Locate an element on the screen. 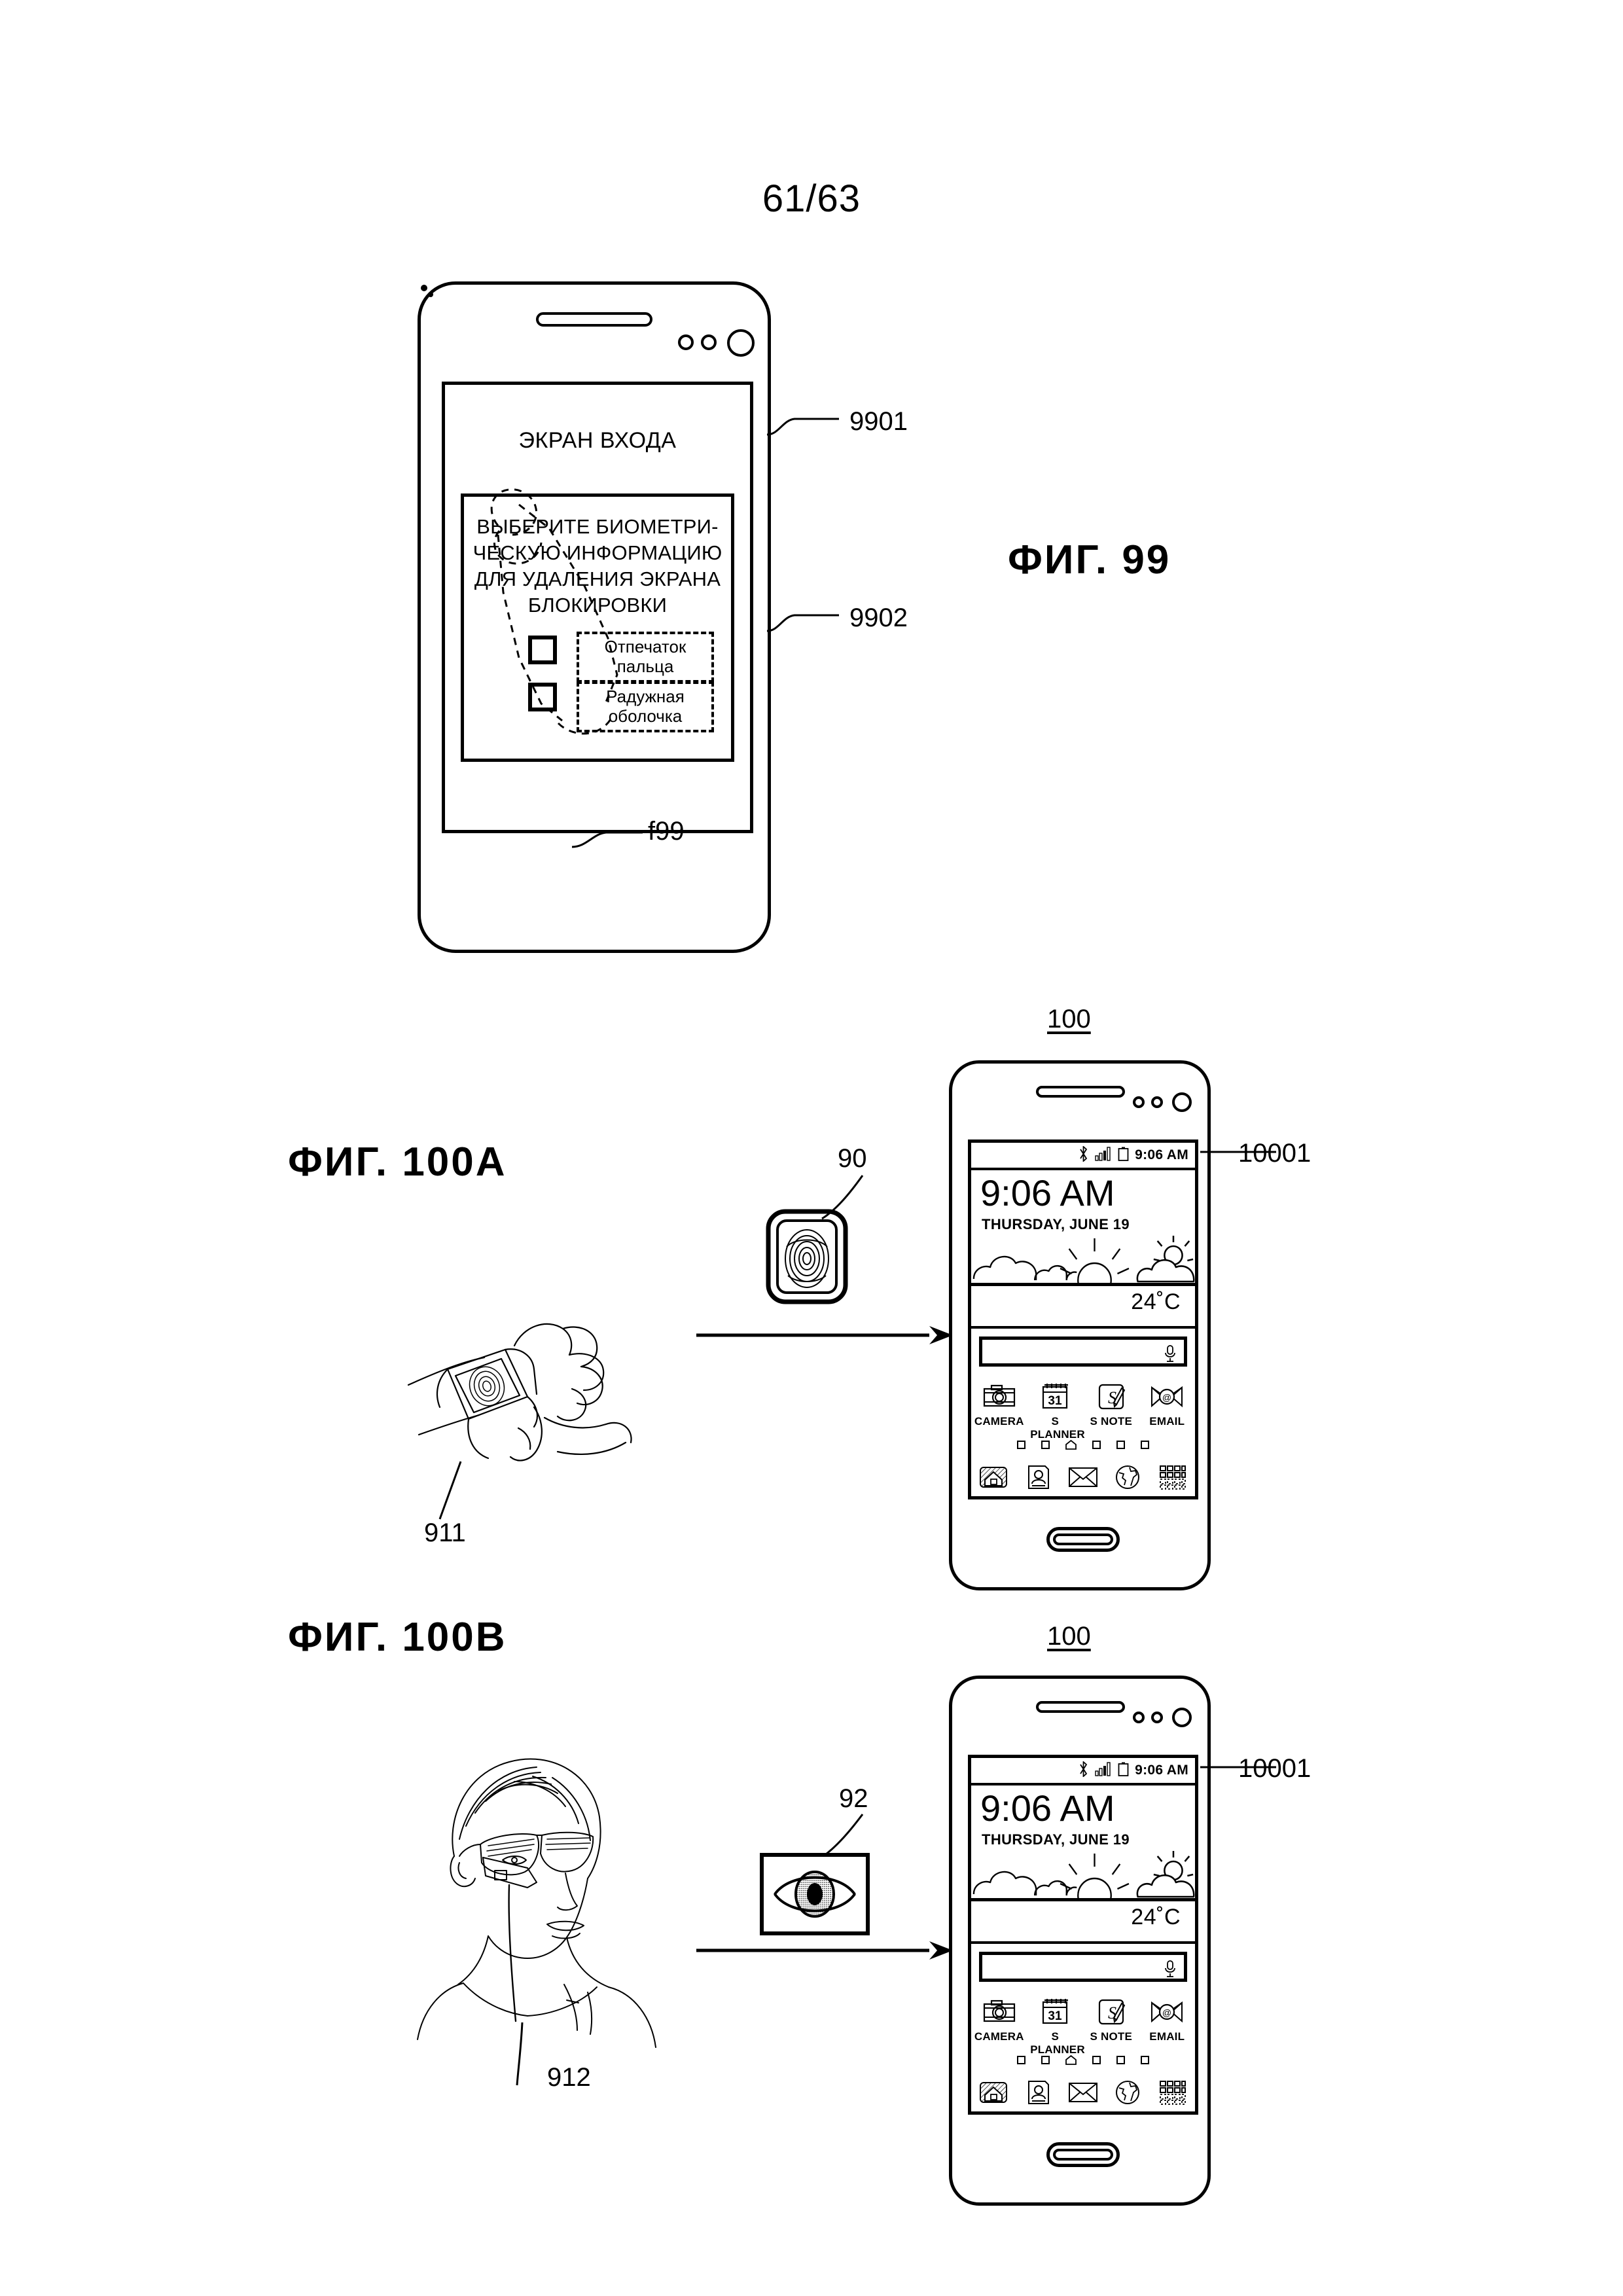 The width and height of the screenshot is (1623, 2296). ref-9901: 9901 is located at coordinates (879, 421).